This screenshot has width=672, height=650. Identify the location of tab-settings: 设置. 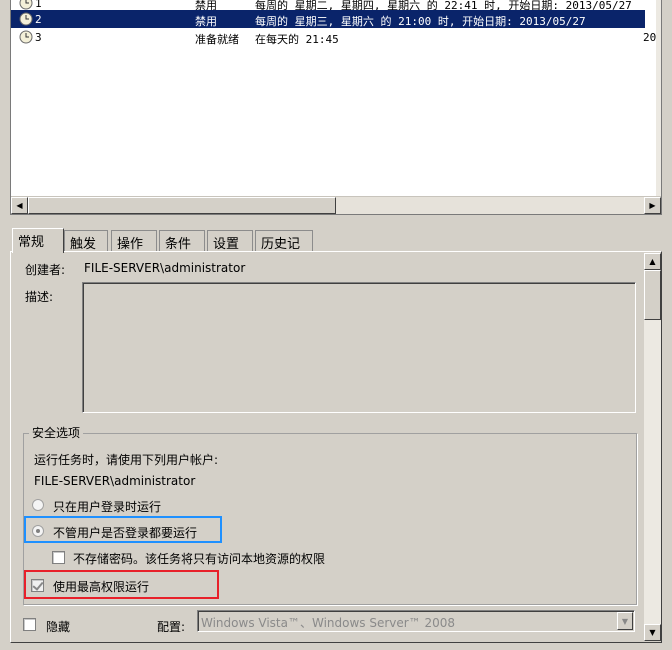
(230, 241).